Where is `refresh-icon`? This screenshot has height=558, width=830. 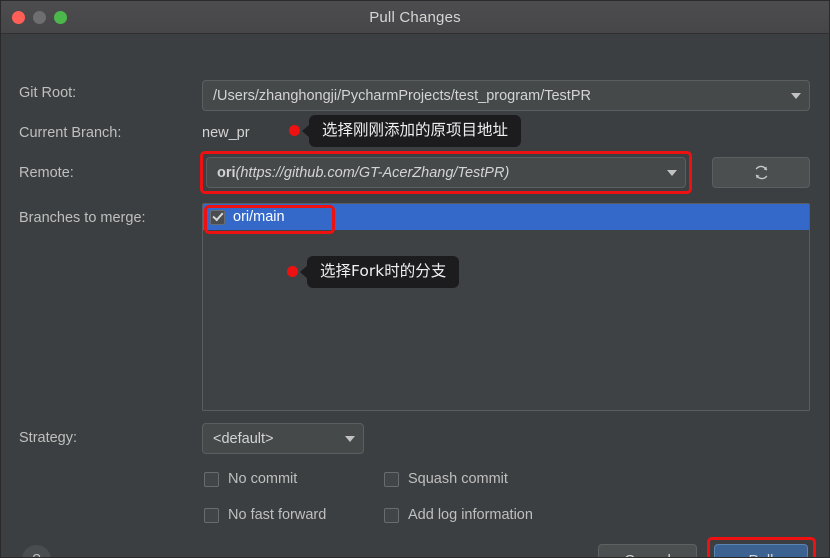
refresh-icon is located at coordinates (761, 172).